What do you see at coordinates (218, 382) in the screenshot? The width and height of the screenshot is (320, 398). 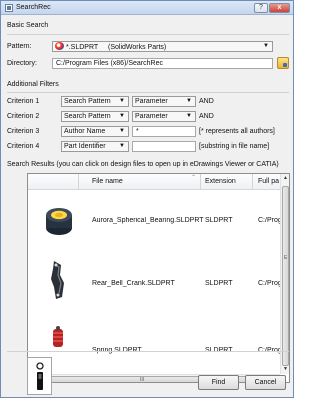 I see `find-button: Find` at bounding box center [218, 382].